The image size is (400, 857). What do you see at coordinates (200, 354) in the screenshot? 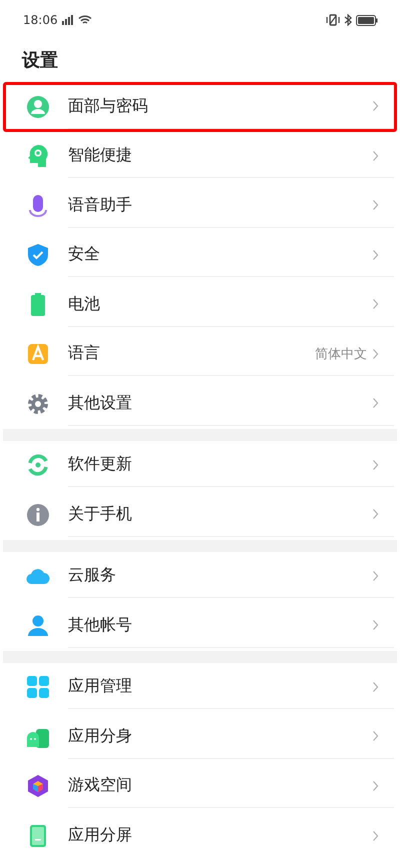
I see `settings-item: 语言 简体中文` at bounding box center [200, 354].